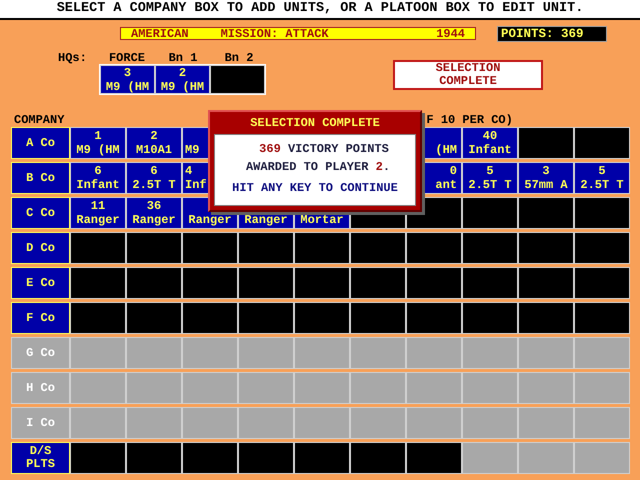 The height and width of the screenshot is (480, 640). Describe the element at coordinates (98, 136) in the screenshot. I see `unit-count: 1` at that location.